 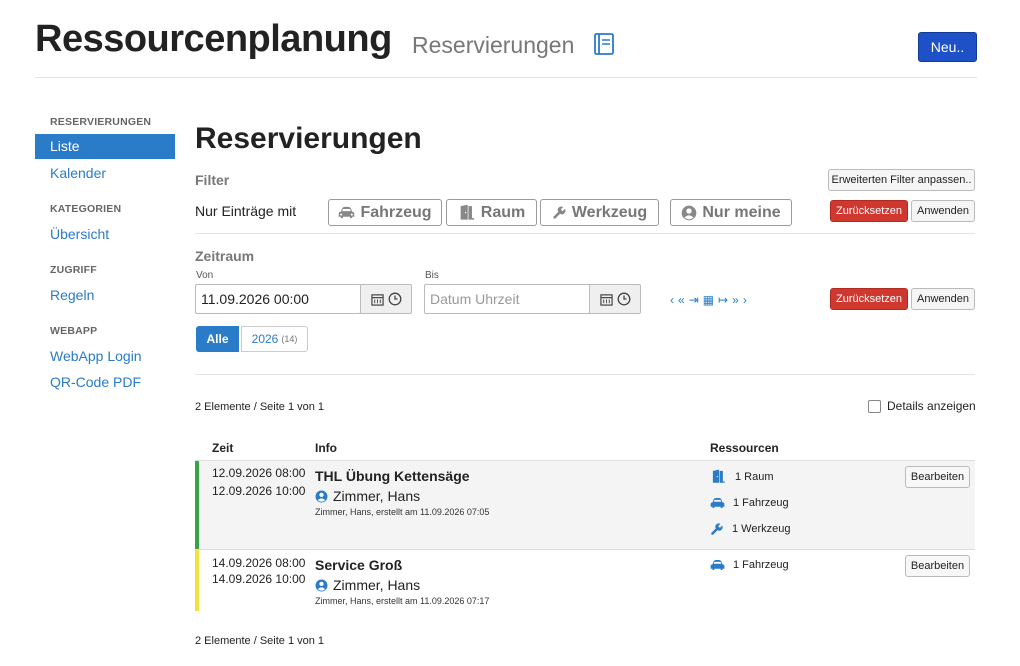 What do you see at coordinates (931, 406) in the screenshot?
I see `details-label: Details anzeigen` at bounding box center [931, 406].